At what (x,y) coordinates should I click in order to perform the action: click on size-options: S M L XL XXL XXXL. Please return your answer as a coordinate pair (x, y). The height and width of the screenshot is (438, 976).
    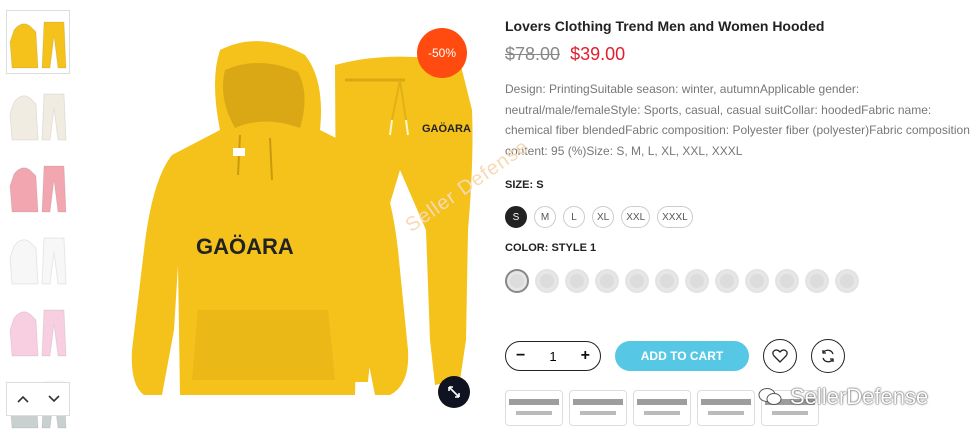
    Looking at the image, I should click on (599, 217).